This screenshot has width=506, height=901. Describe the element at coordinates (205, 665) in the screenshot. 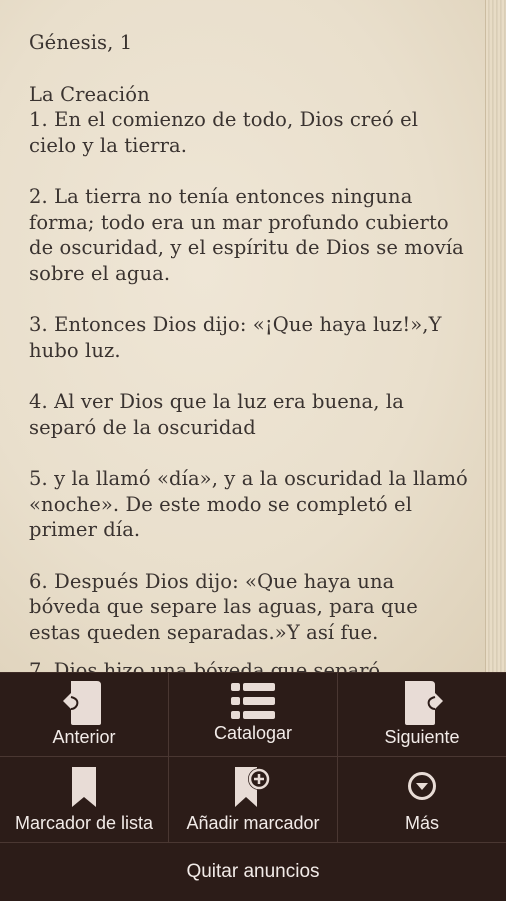

I see `partial-verse: 7. Dios hizo una bóveda que separó` at that location.